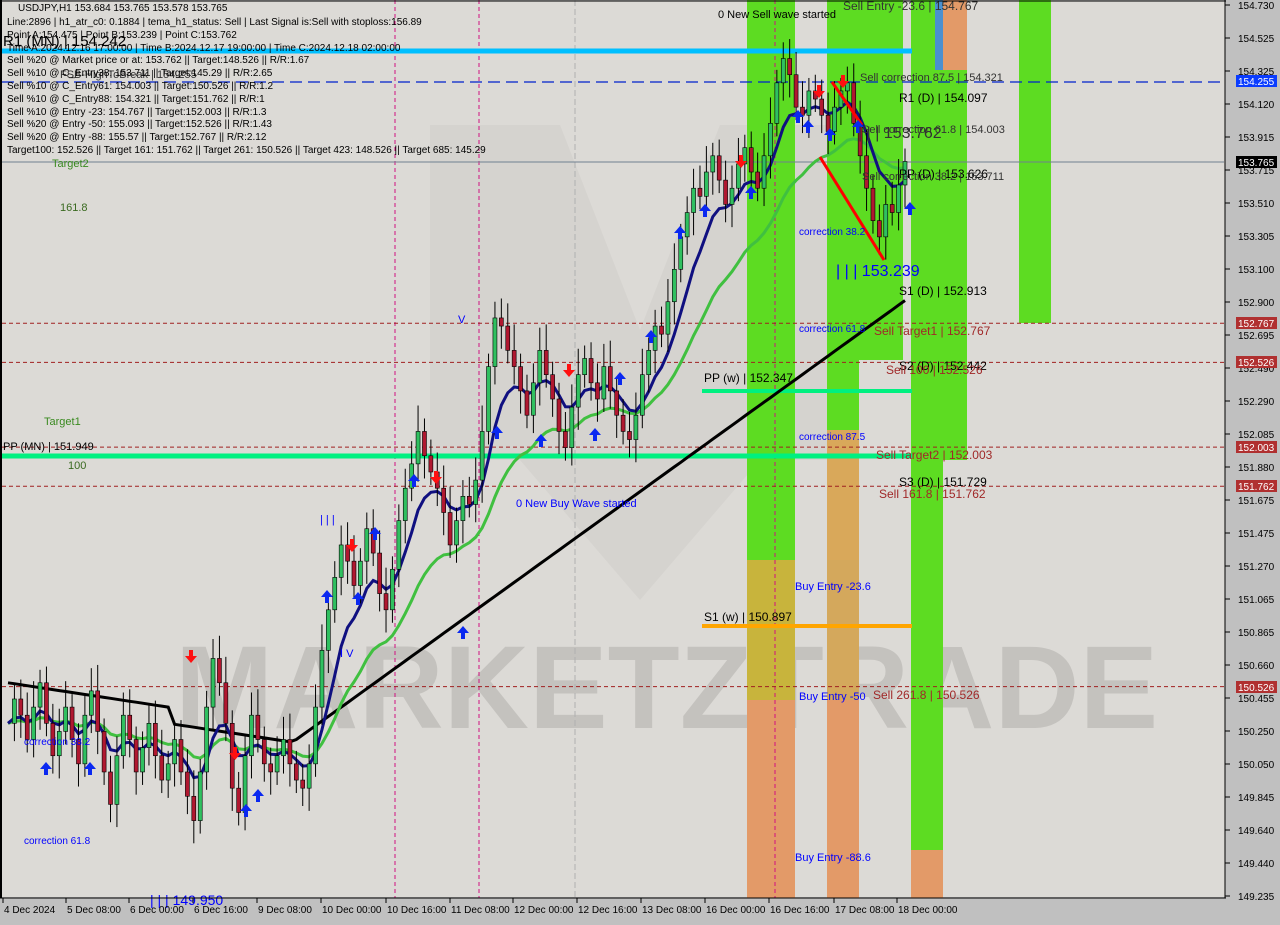 This screenshot has height=925, width=1280. Describe the element at coordinates (900, 133) in the screenshot. I see `annotation-label: | | | 153.762` at that location.